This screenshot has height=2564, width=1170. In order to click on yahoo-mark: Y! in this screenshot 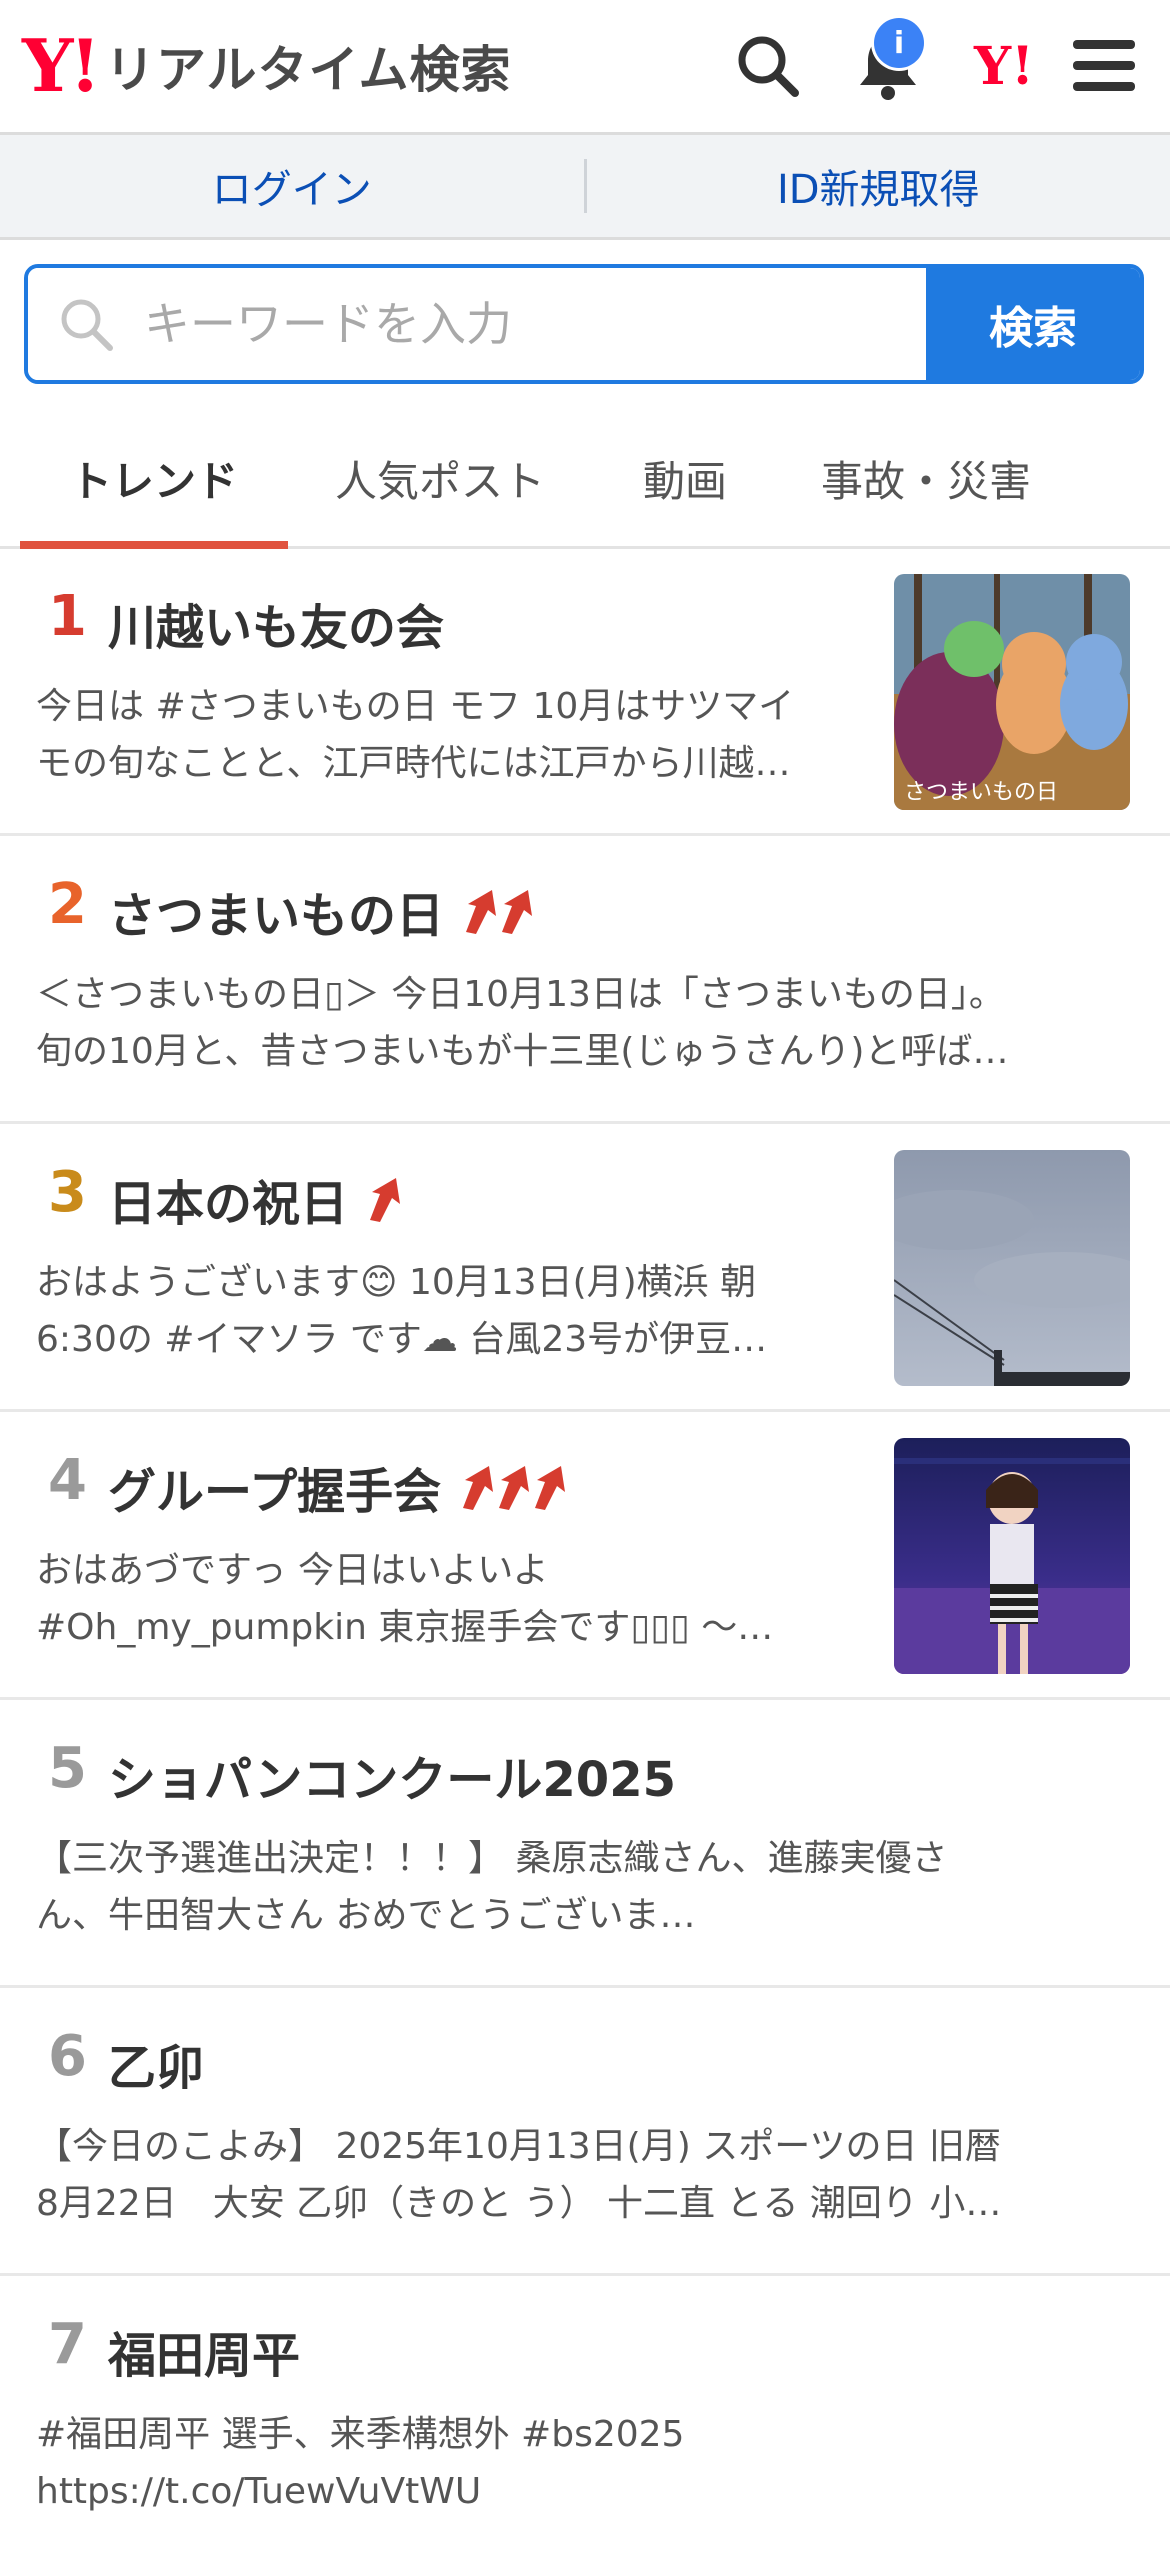, I will do `click(1004, 66)`.